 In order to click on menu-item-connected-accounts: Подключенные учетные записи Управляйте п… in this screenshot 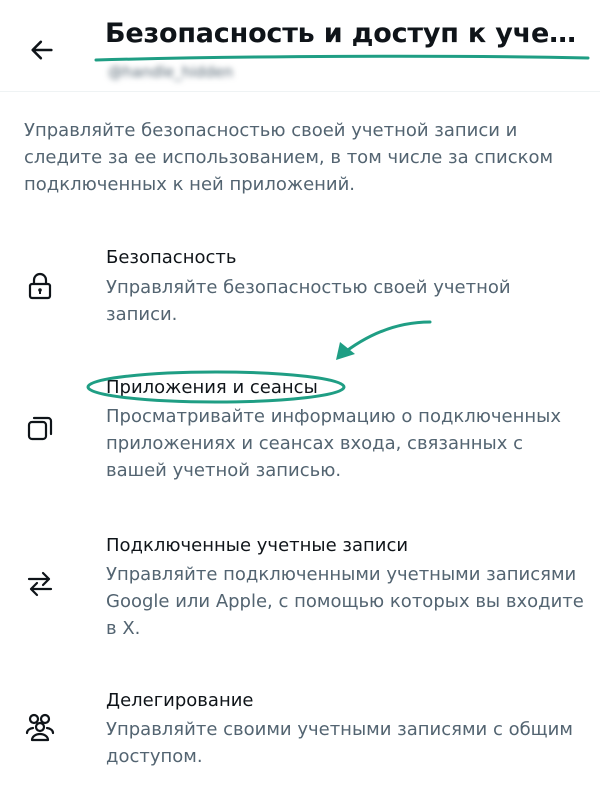, I will do `click(300, 590)`.